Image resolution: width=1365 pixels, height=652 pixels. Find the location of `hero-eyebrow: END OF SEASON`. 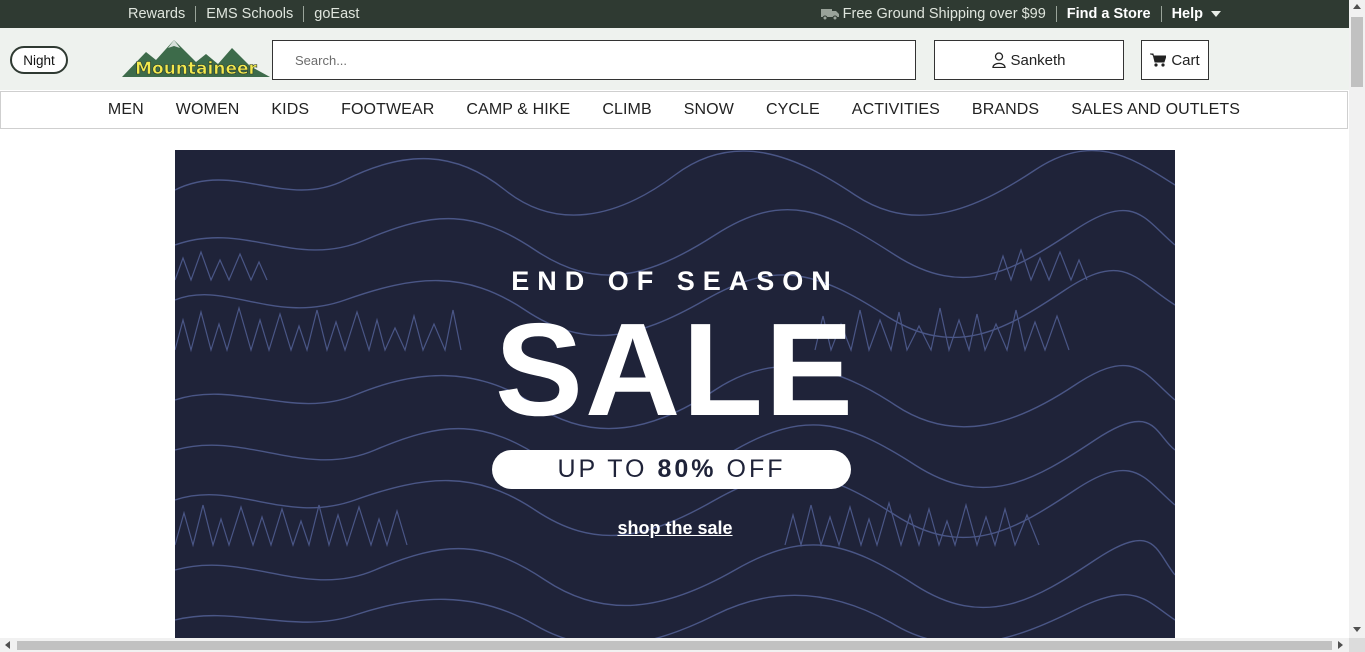

hero-eyebrow: END OF SEASON is located at coordinates (675, 281).